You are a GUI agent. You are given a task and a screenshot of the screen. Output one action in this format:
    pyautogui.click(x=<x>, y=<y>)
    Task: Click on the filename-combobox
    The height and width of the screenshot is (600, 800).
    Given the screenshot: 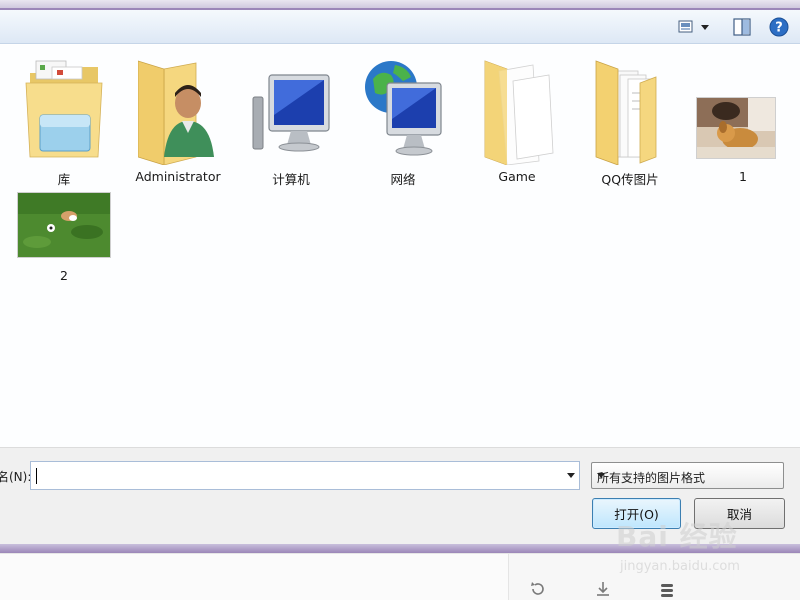 What is the action you would take?
    pyautogui.click(x=305, y=475)
    